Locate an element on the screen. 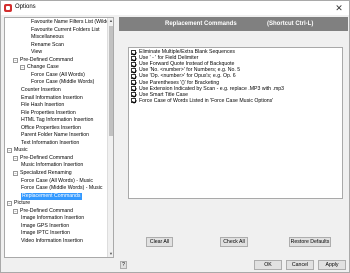 The width and height of the screenshot is (350, 273). tree-item-label: Counter Insertion is located at coordinates (41, 89).